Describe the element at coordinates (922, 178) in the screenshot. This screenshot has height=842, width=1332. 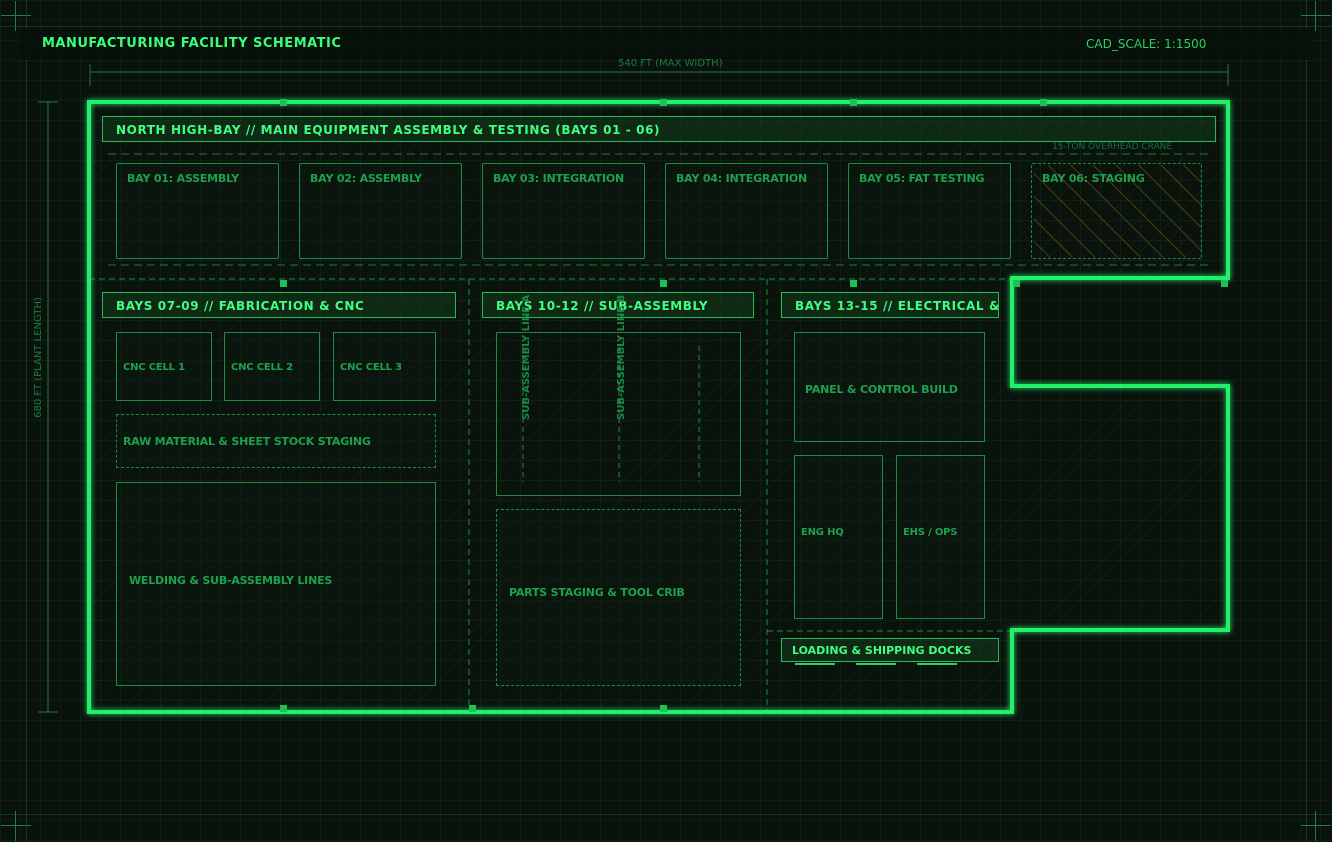
I see `bay-label: BAY 05: FAT TESTING` at that location.